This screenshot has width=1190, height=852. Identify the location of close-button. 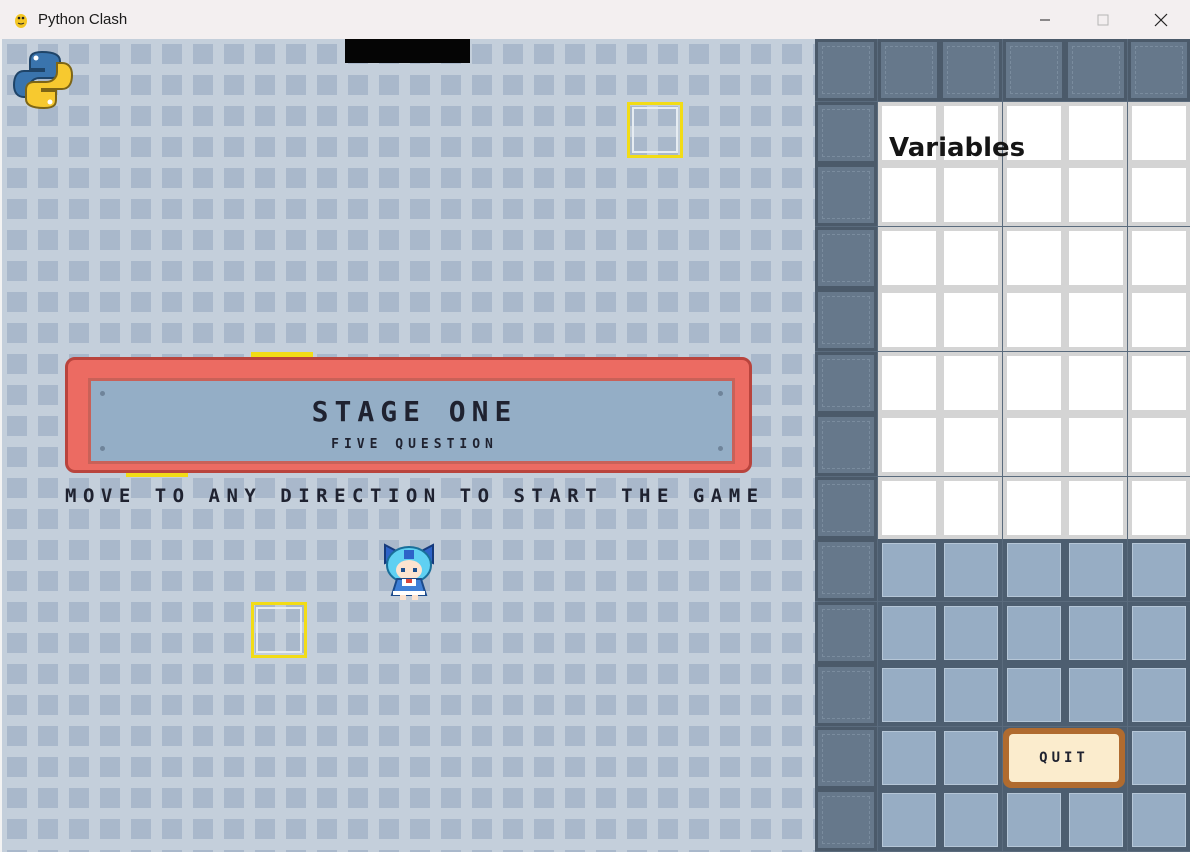
(1161, 19).